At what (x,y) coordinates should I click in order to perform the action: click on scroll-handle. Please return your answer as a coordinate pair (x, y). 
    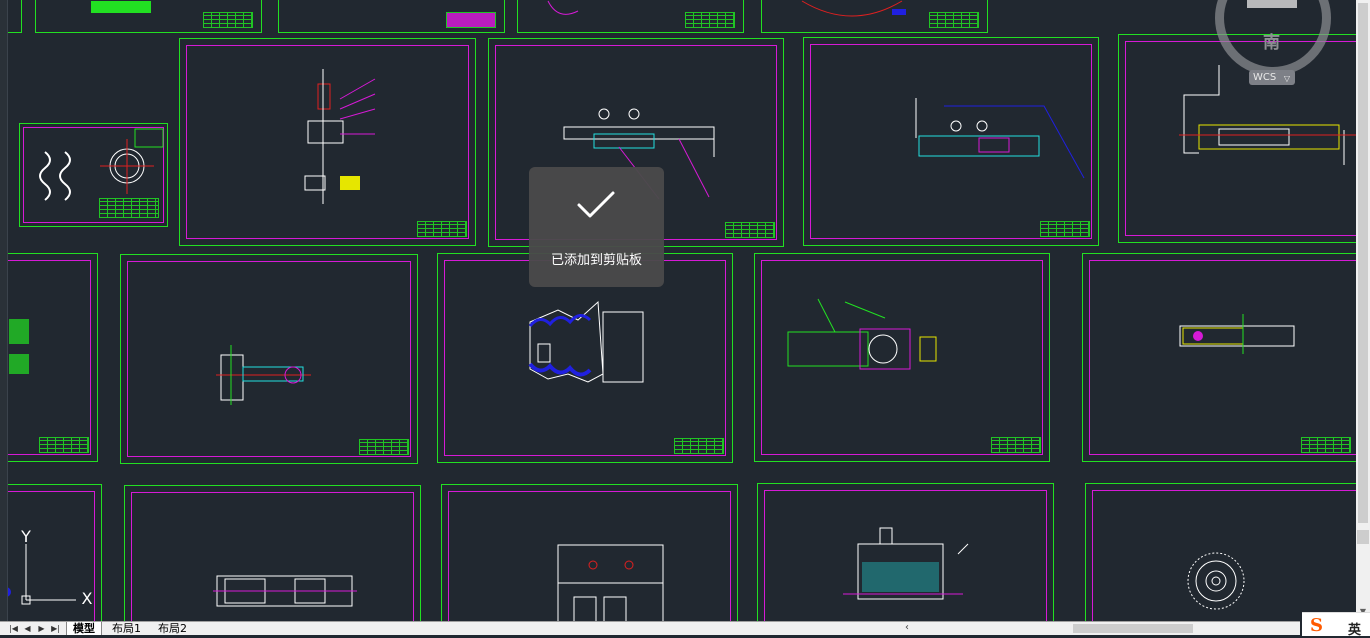
    Looking at the image, I should click on (1363, 537).